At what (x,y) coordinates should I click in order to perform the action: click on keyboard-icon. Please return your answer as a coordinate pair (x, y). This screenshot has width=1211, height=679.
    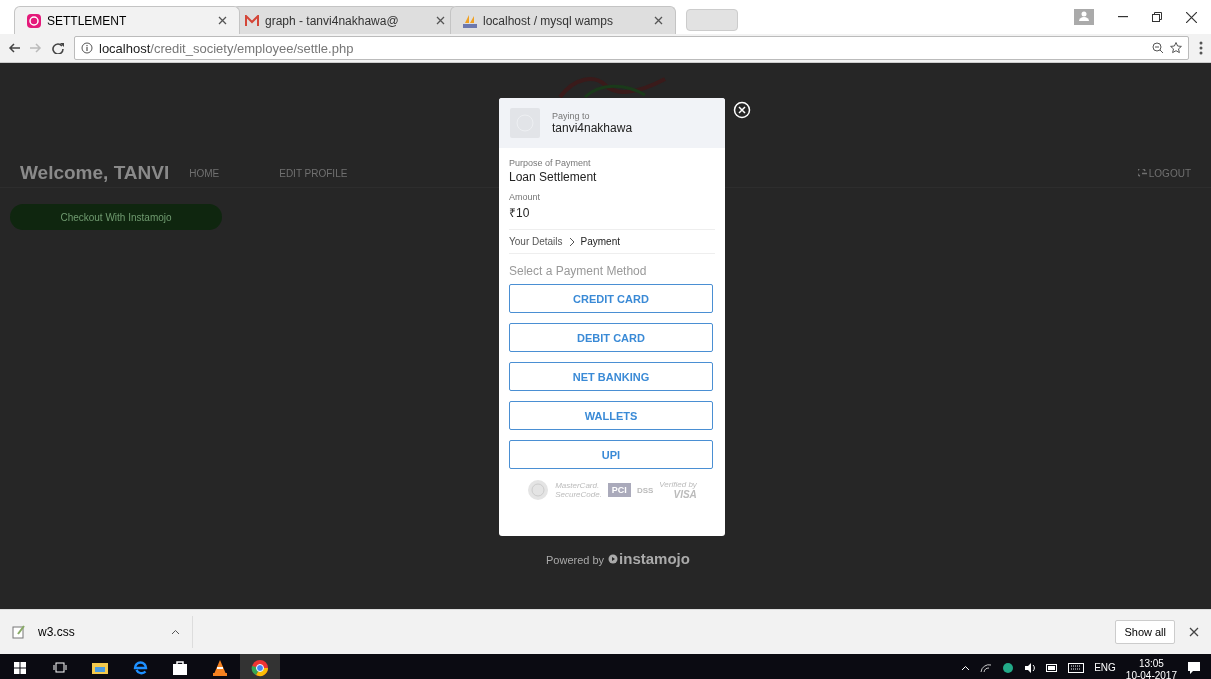
    Looking at the image, I should click on (1076, 667).